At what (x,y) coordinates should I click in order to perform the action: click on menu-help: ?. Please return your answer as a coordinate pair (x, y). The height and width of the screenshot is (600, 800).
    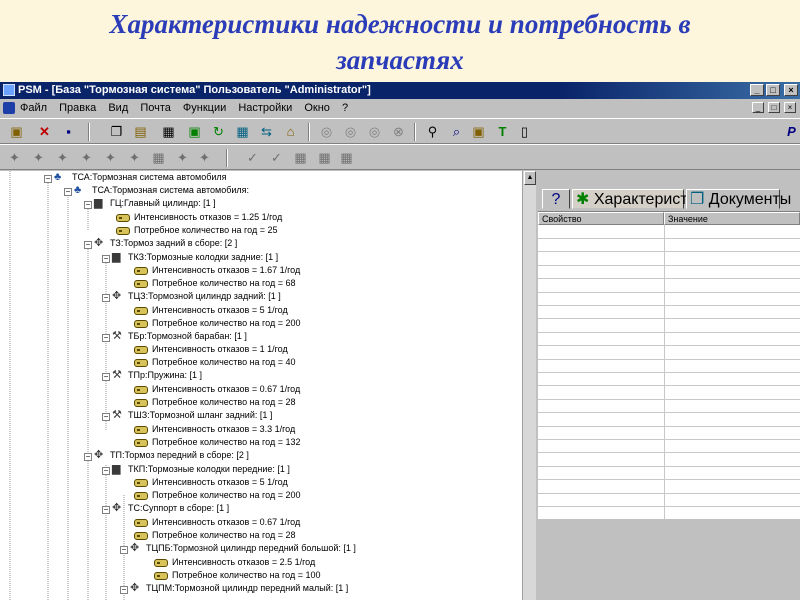
    Looking at the image, I should click on (345, 108).